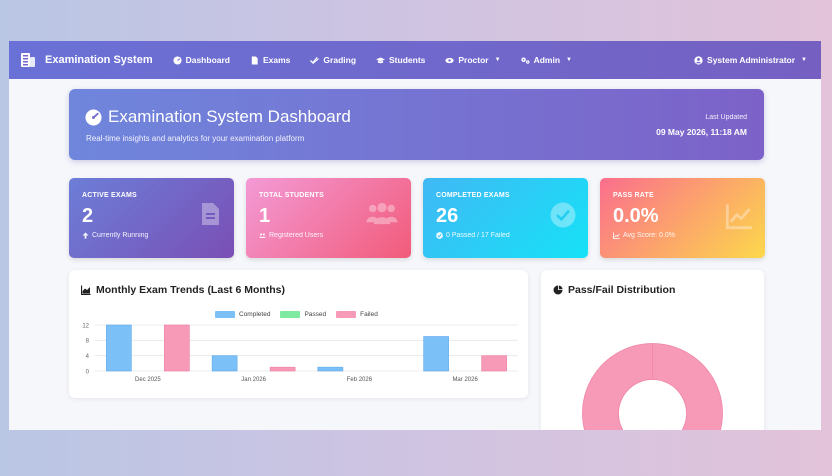 The height and width of the screenshot is (476, 832). Describe the element at coordinates (726, 117) in the screenshot. I see `last-updated-label: Last Updated` at that location.